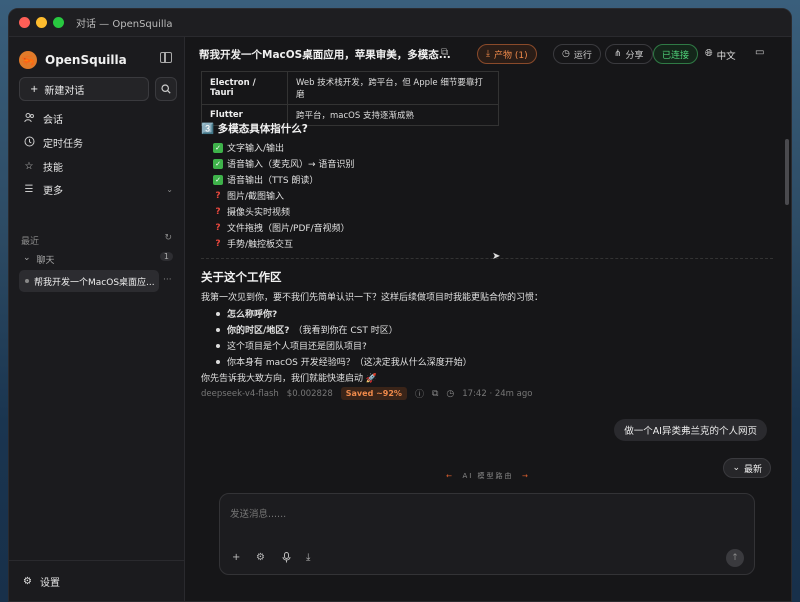 The image size is (800, 602). I want to click on arrow-left-icon: ←, so click(450, 476).